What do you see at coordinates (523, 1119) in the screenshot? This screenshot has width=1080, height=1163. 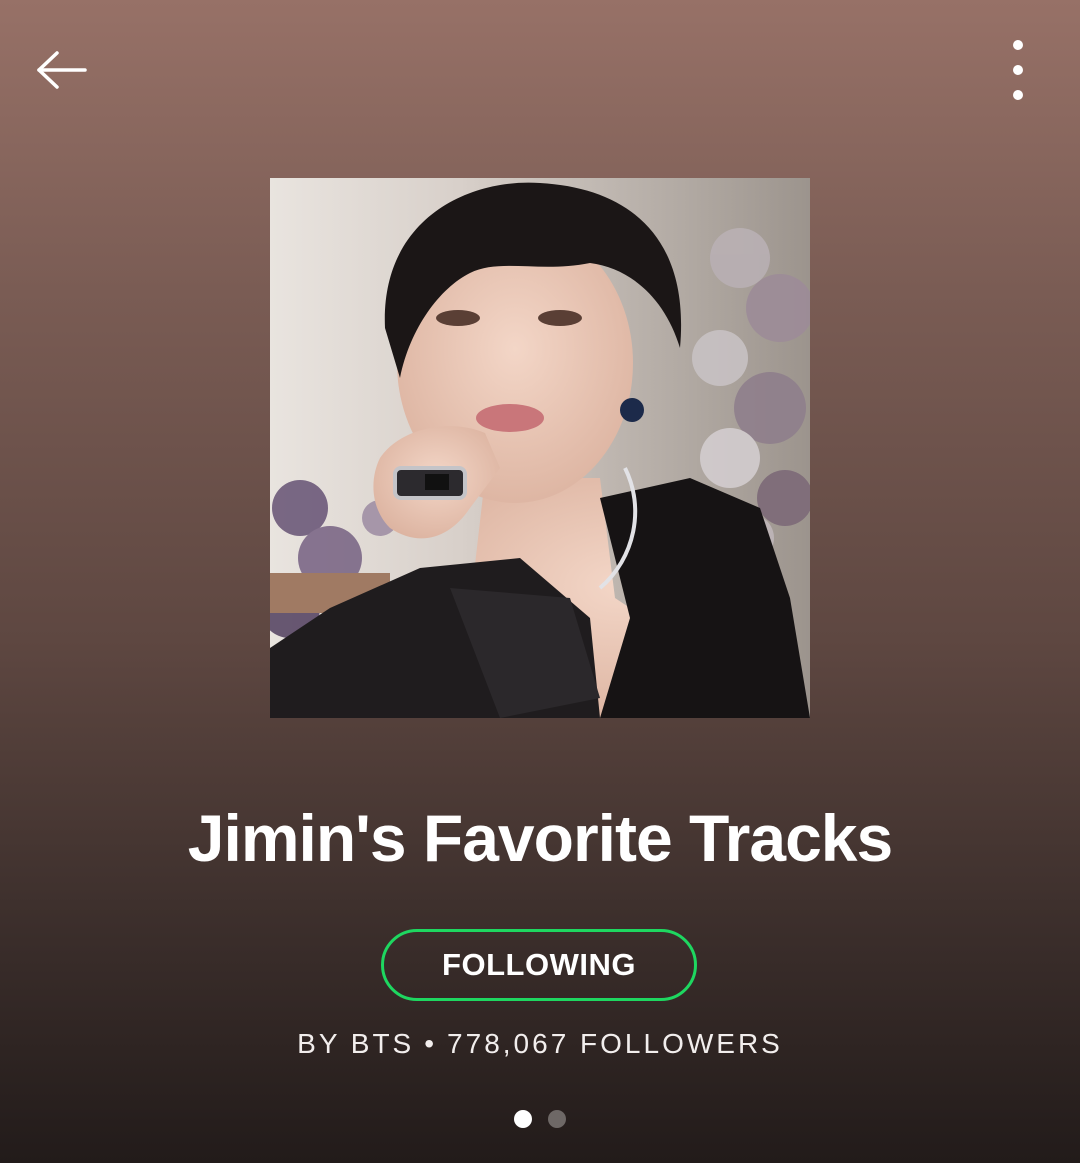 I see `page-dot-active` at bounding box center [523, 1119].